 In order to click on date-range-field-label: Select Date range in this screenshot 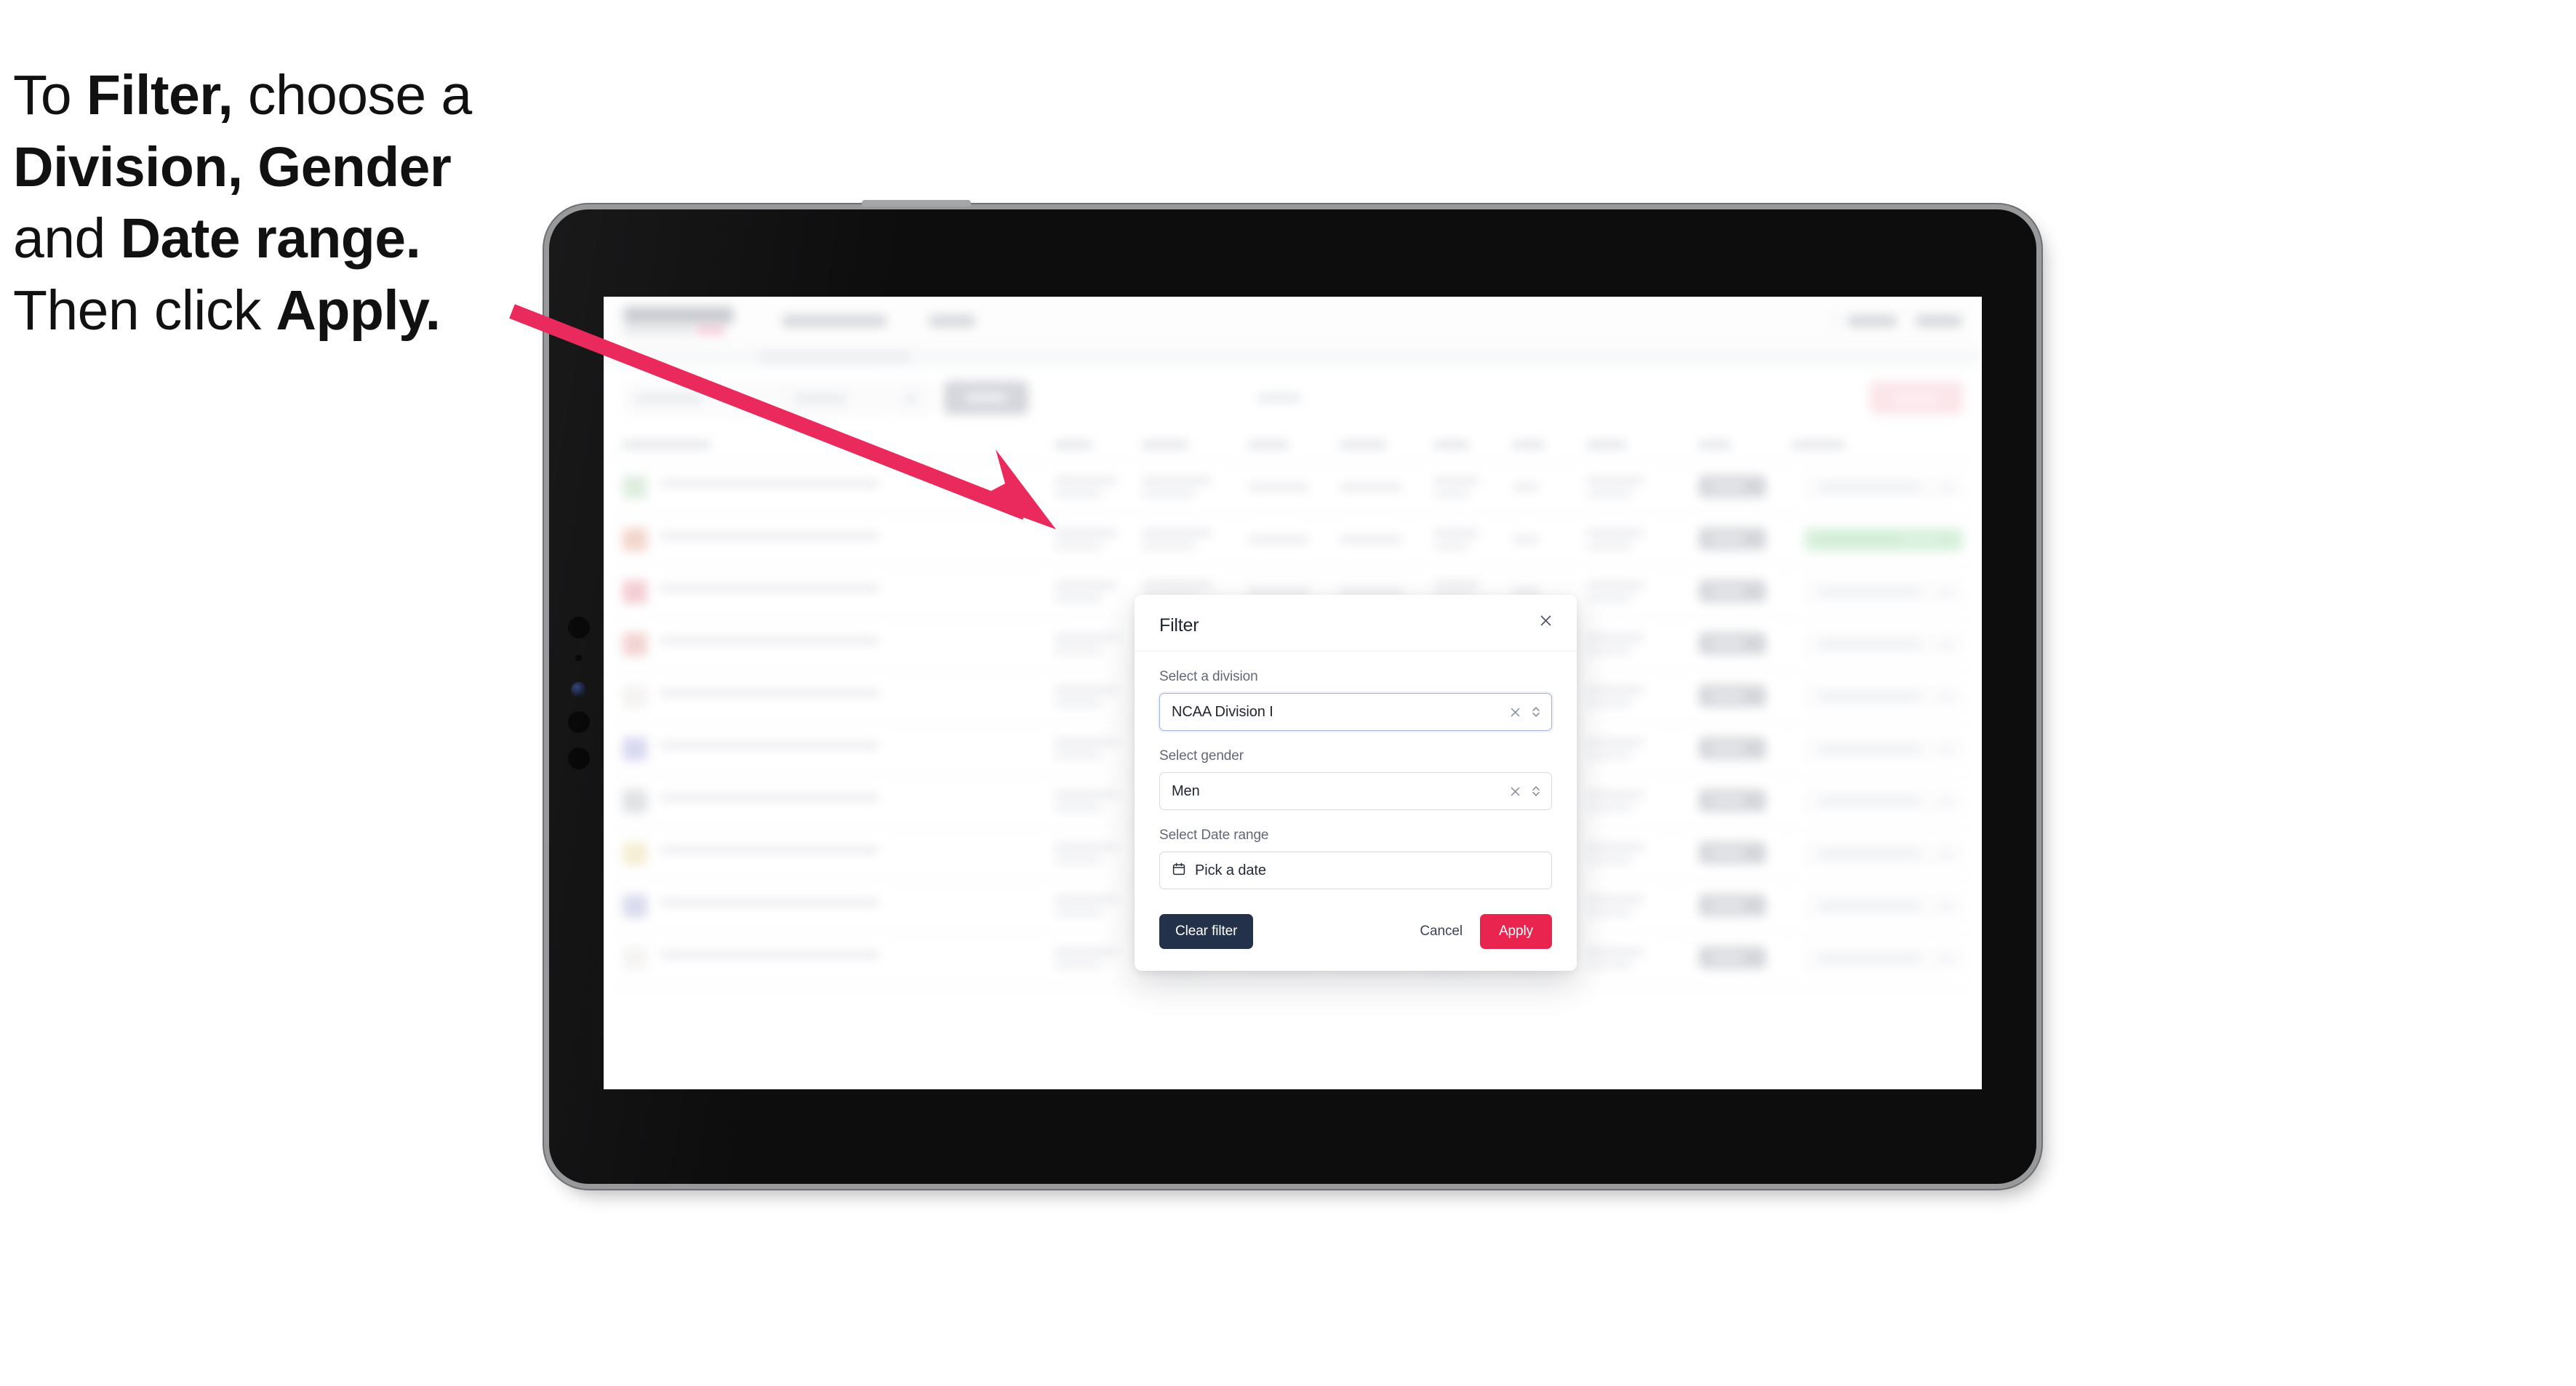, I will do `click(1214, 836)`.